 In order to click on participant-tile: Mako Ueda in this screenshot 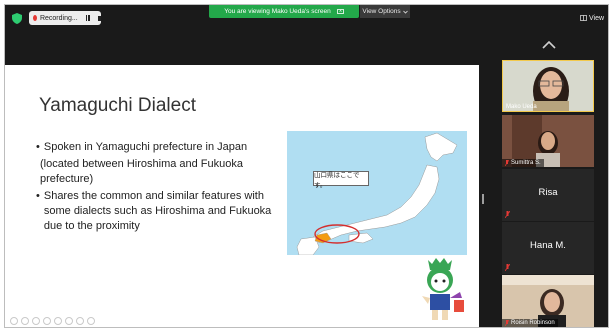, I will do `click(548, 86)`.